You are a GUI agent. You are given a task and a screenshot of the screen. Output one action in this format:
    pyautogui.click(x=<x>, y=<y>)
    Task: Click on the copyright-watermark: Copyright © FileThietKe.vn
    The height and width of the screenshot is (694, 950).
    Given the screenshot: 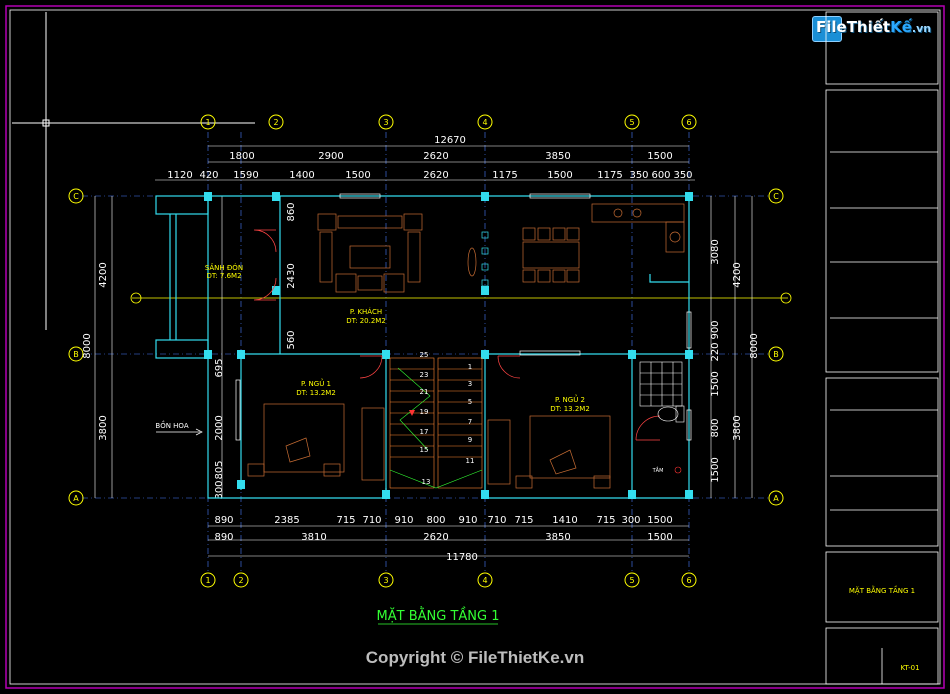 What is the action you would take?
    pyautogui.click(x=475, y=657)
    